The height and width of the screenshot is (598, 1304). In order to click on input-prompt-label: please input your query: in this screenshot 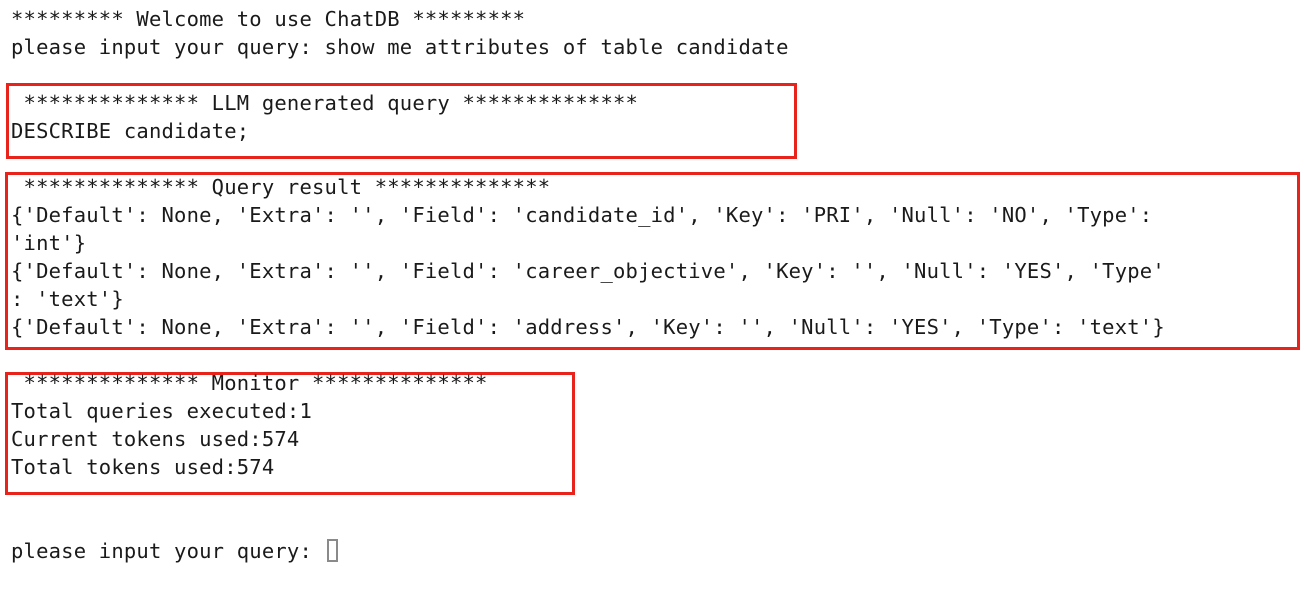, I will do `click(168, 551)`.